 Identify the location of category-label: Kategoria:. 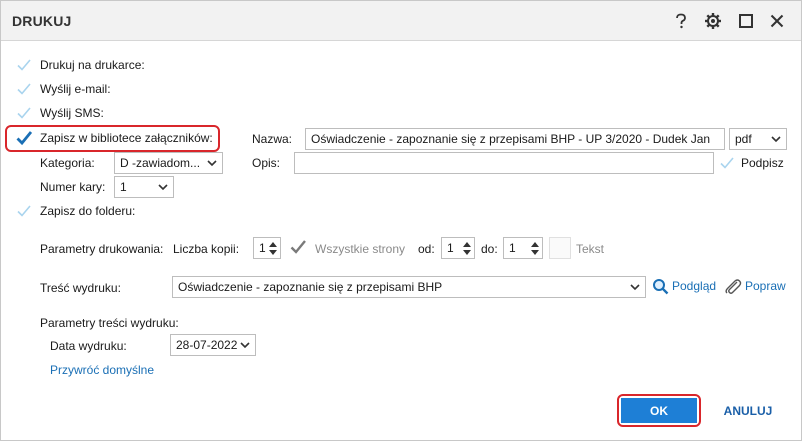
(67, 163).